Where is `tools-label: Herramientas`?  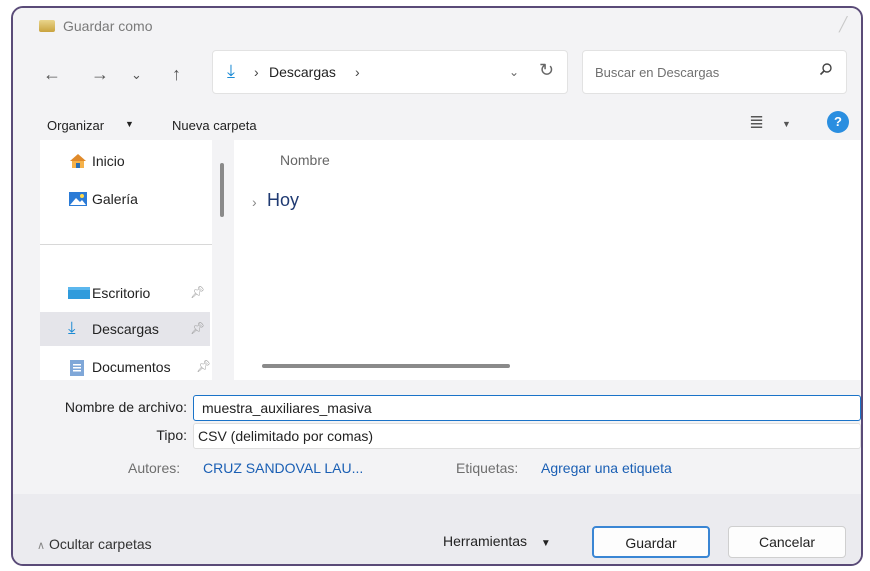
tools-label: Herramientas is located at coordinates (485, 541).